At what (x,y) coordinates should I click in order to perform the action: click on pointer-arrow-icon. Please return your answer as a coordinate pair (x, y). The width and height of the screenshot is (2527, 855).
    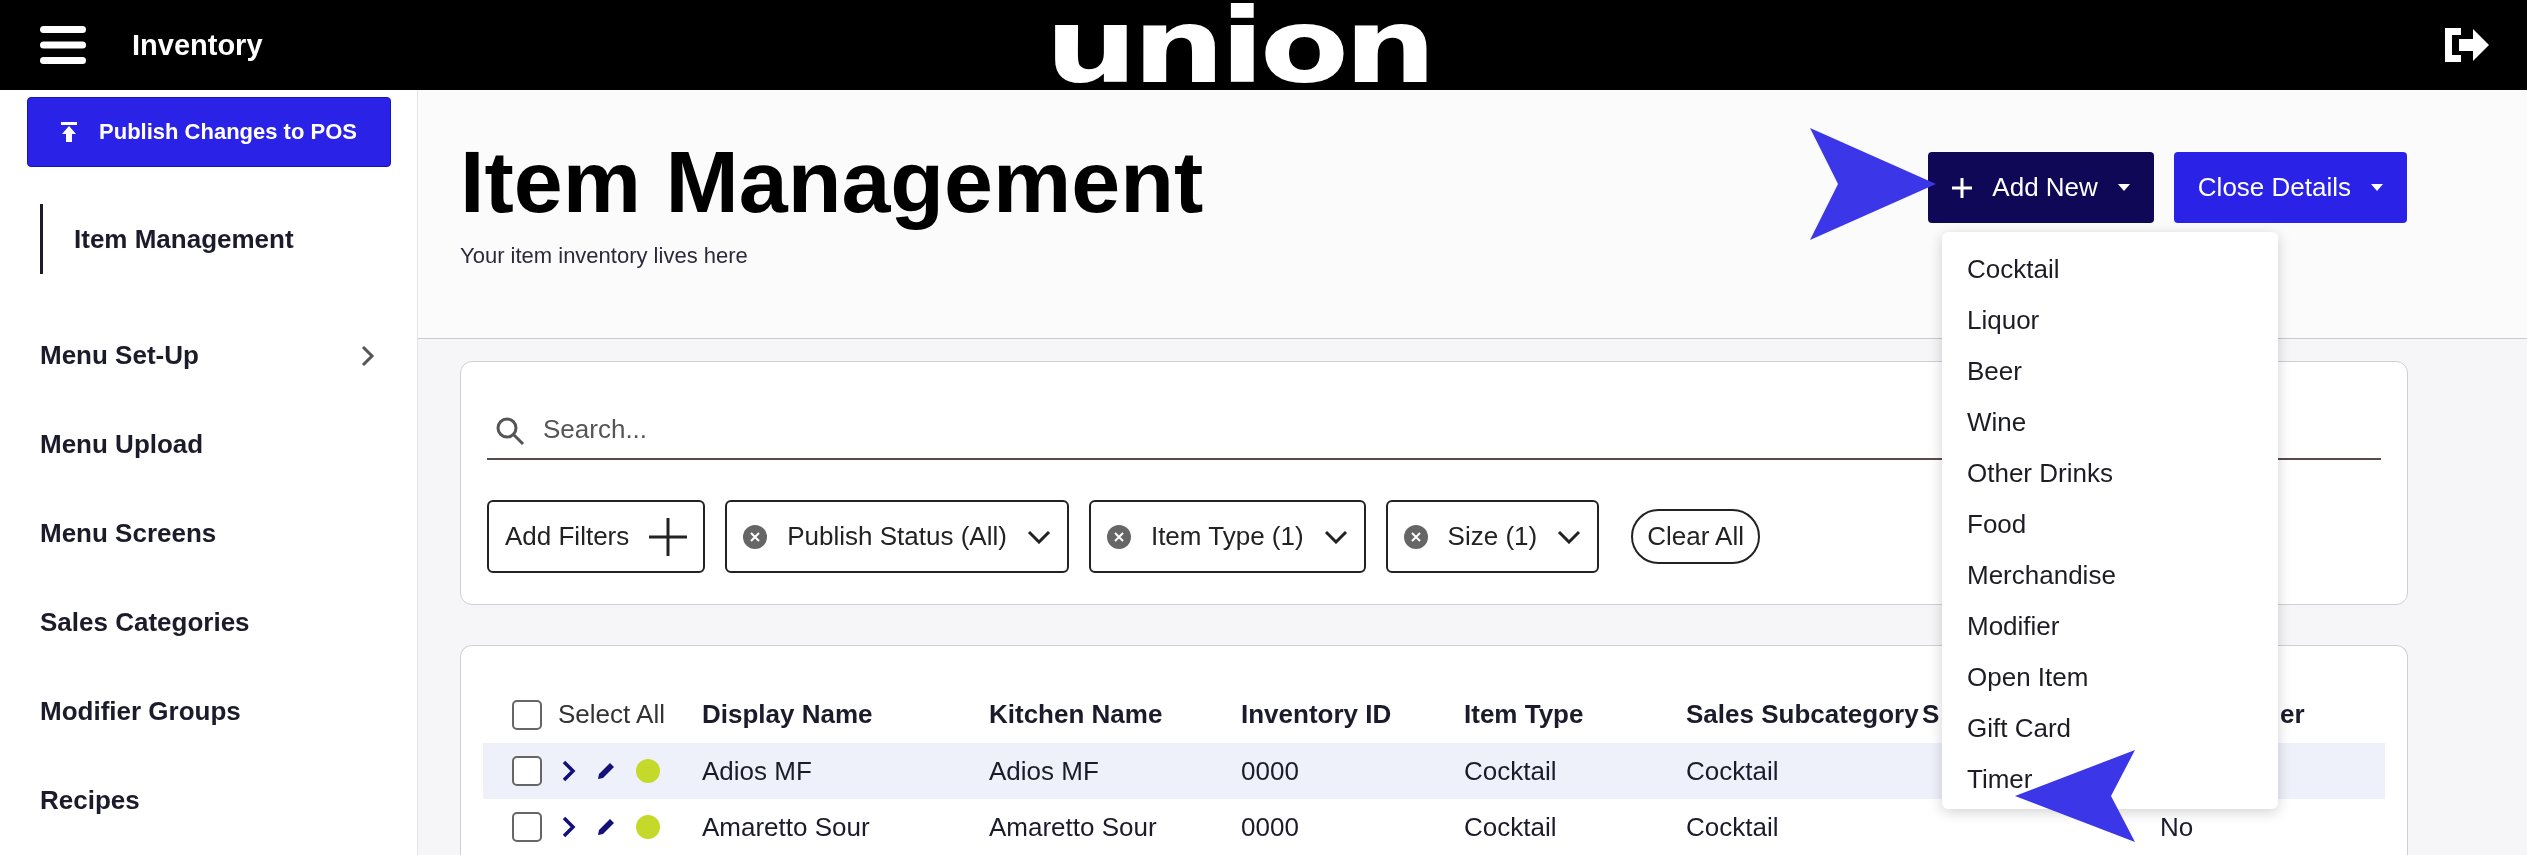
    Looking at the image, I should click on (1873, 184).